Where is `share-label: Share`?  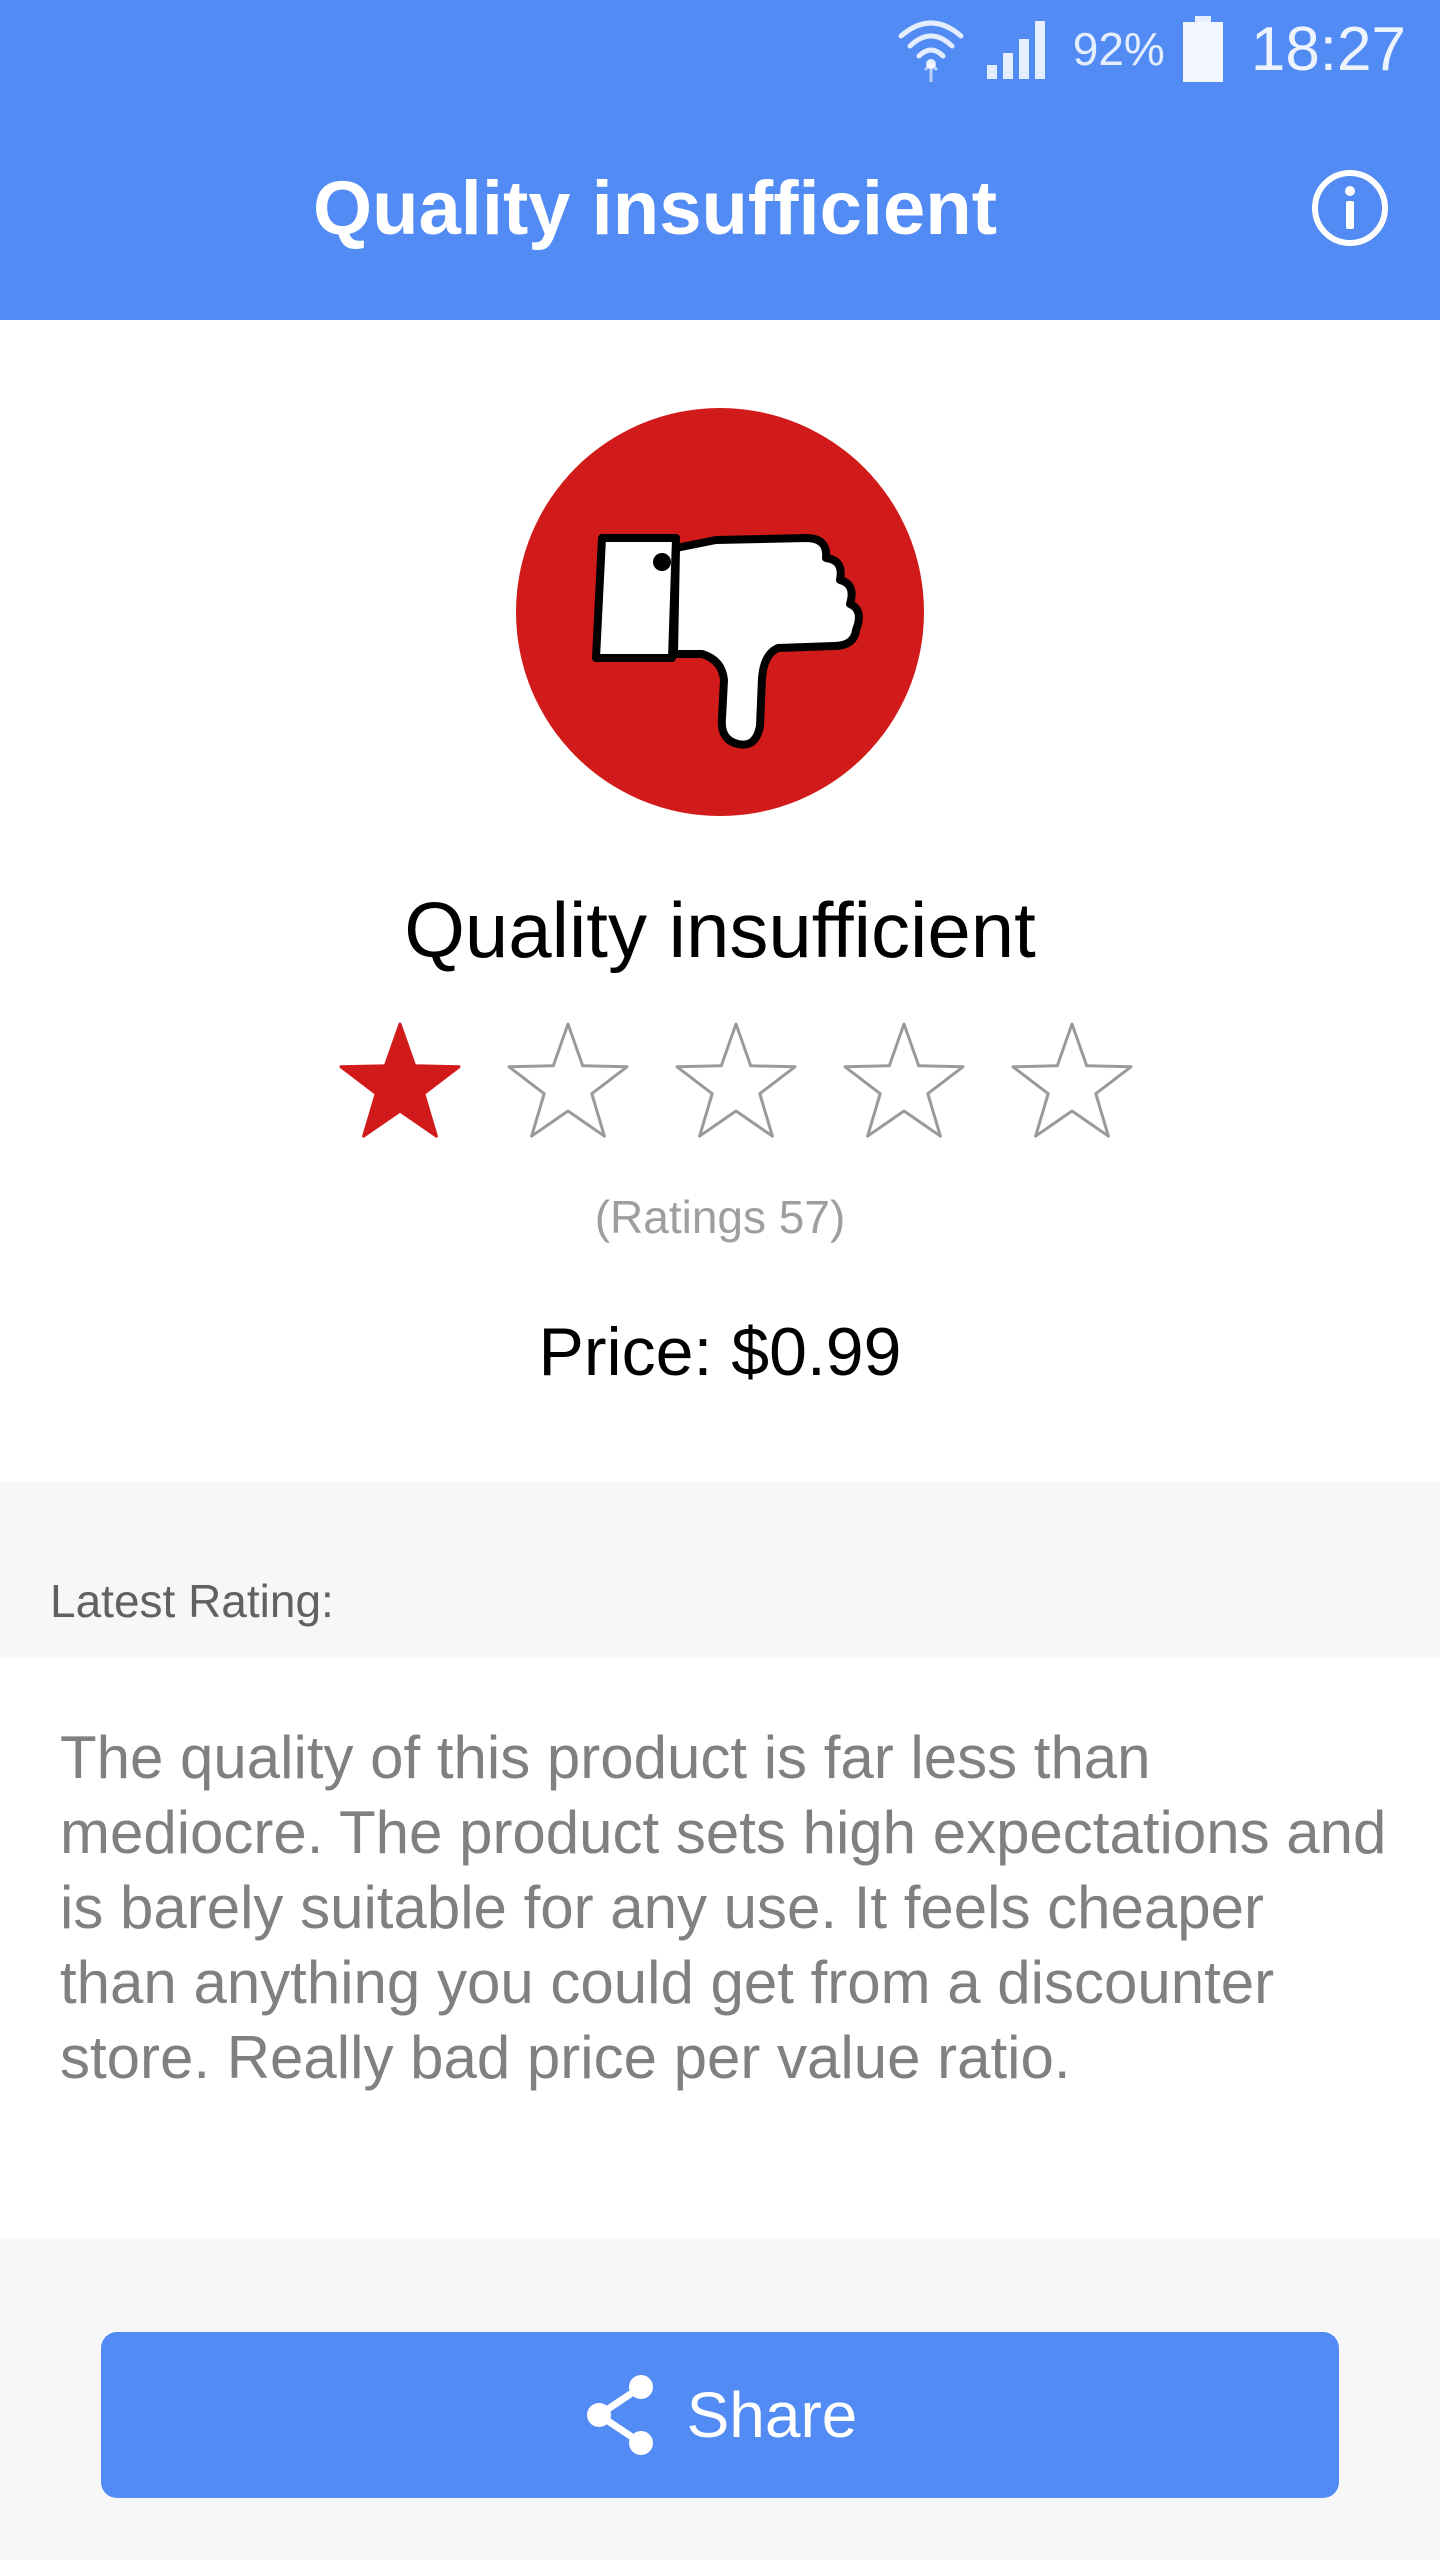
share-label: Share is located at coordinates (772, 2415).